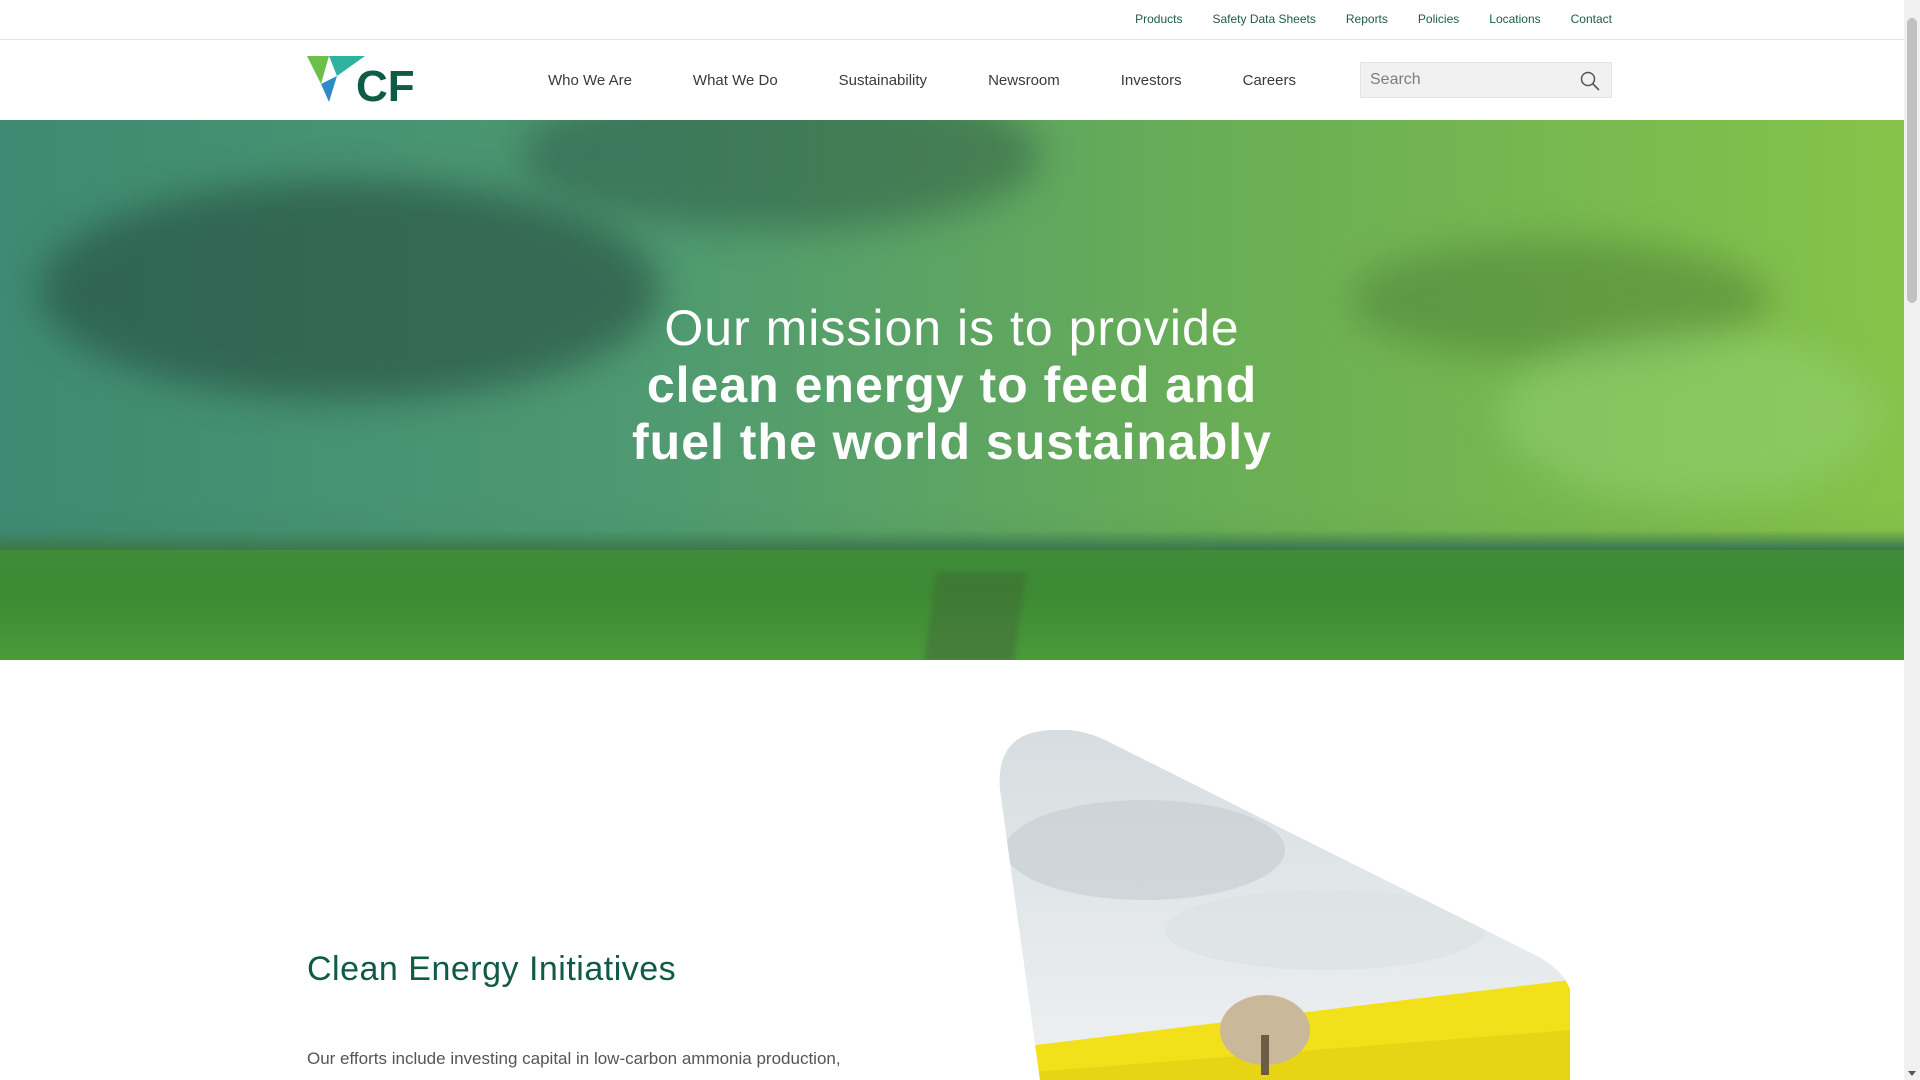  Describe the element at coordinates (1024, 80) in the screenshot. I see `nav-item-newsroom: Newsroom` at that location.